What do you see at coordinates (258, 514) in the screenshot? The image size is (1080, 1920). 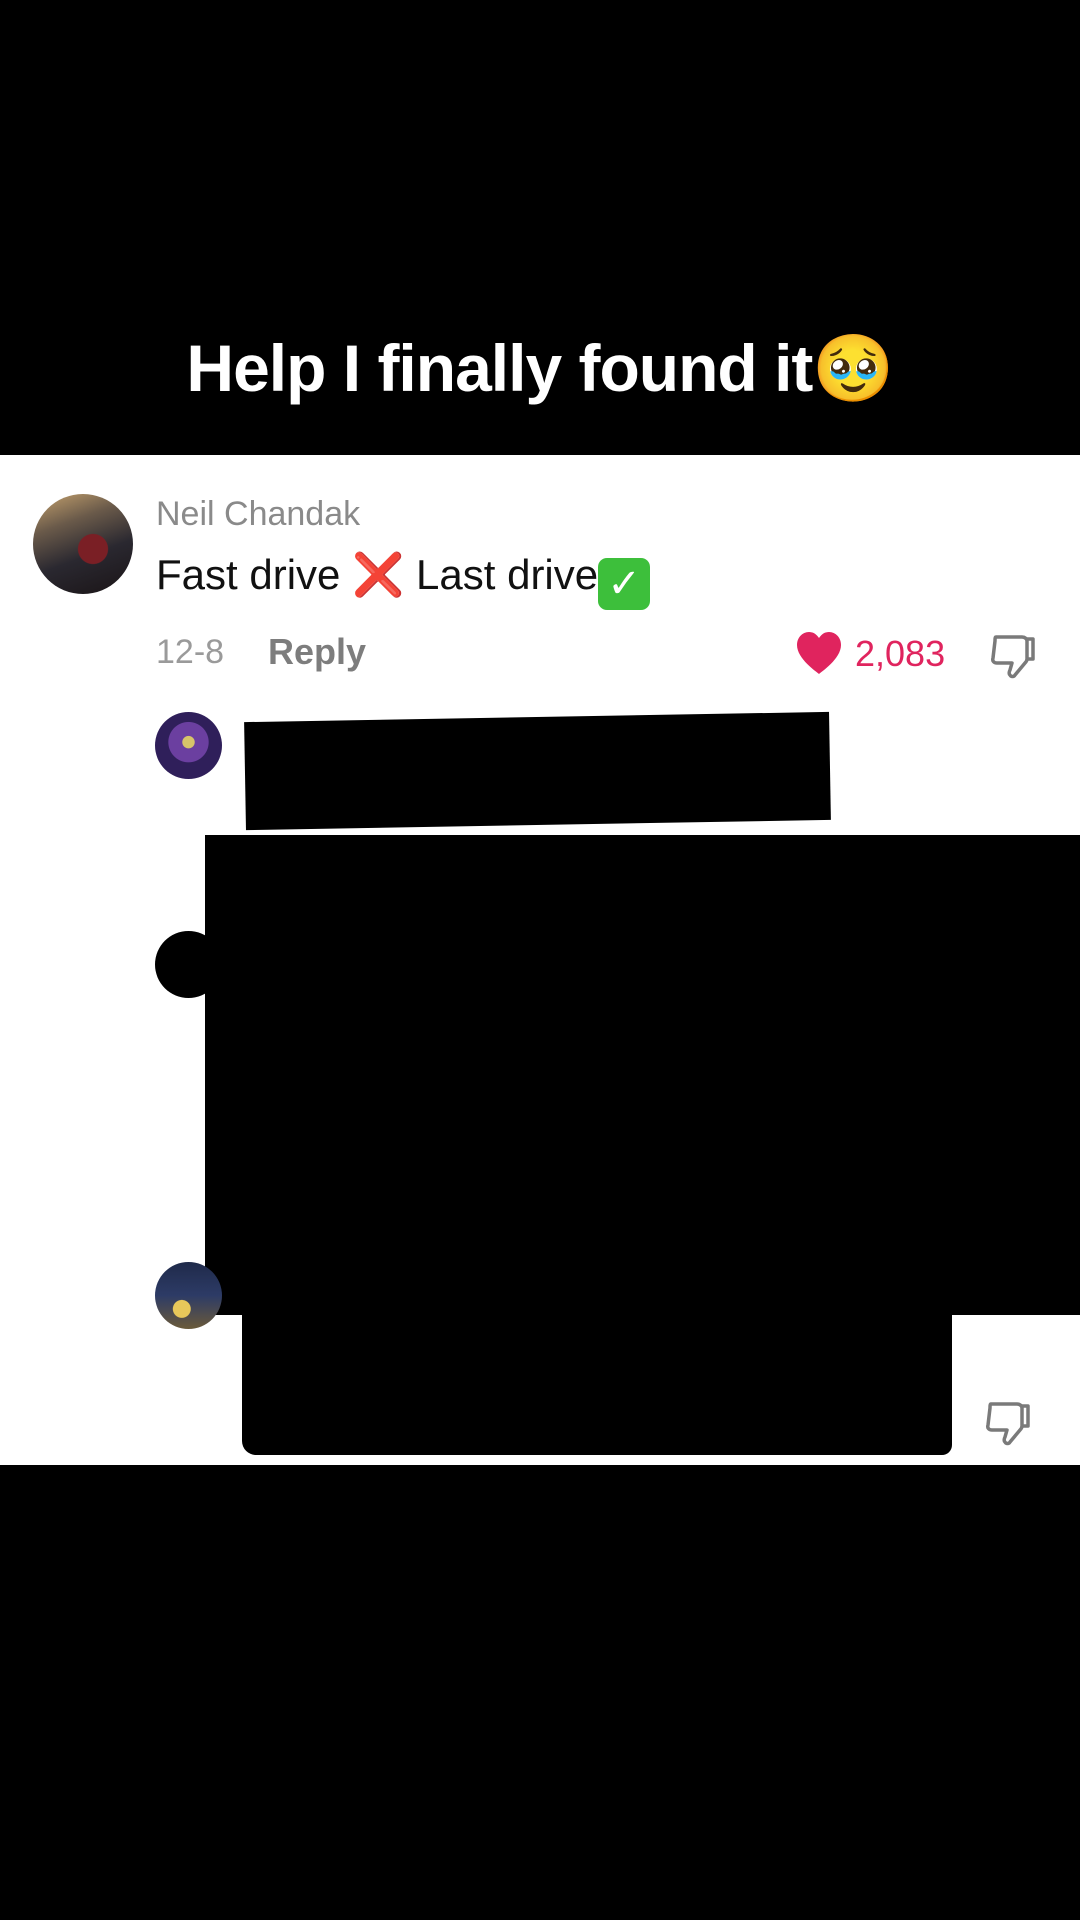 I see `comment-username: Neil Chandak` at bounding box center [258, 514].